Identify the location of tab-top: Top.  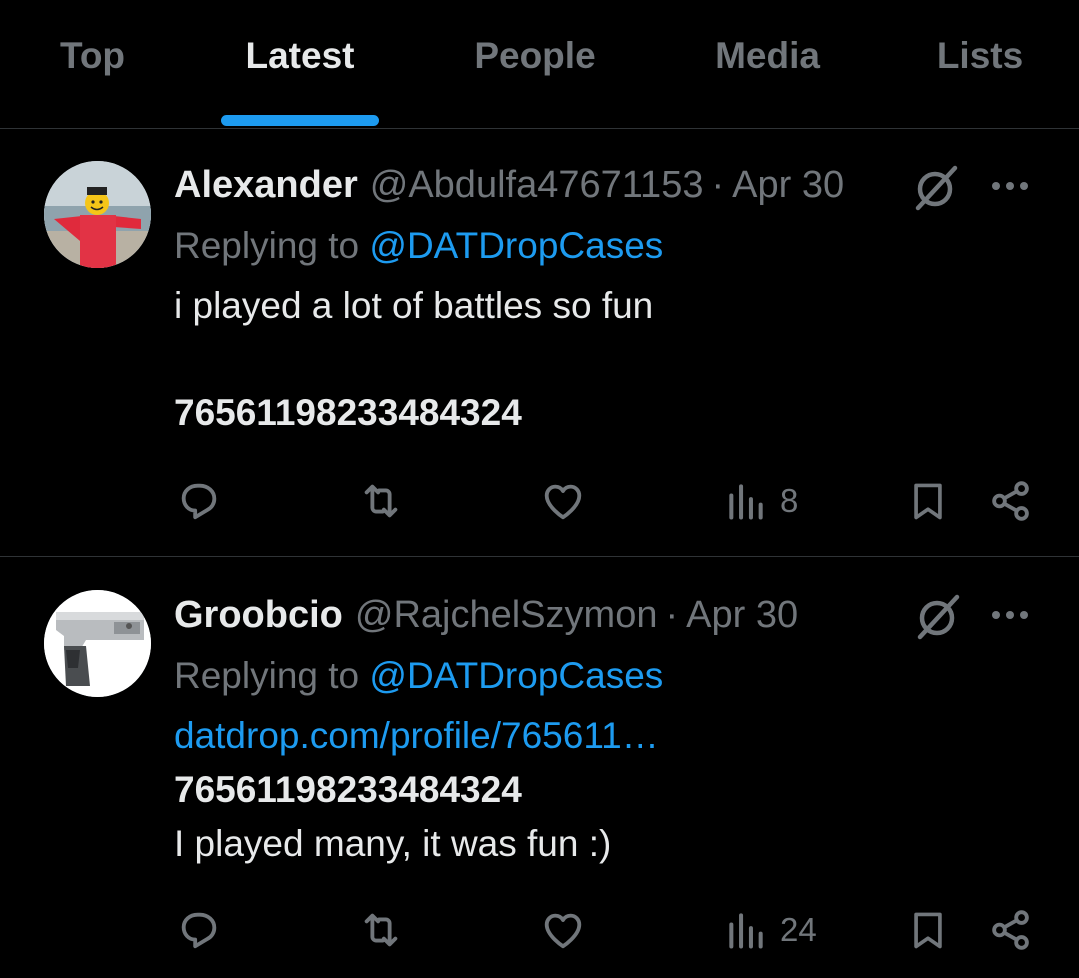
(92, 64).